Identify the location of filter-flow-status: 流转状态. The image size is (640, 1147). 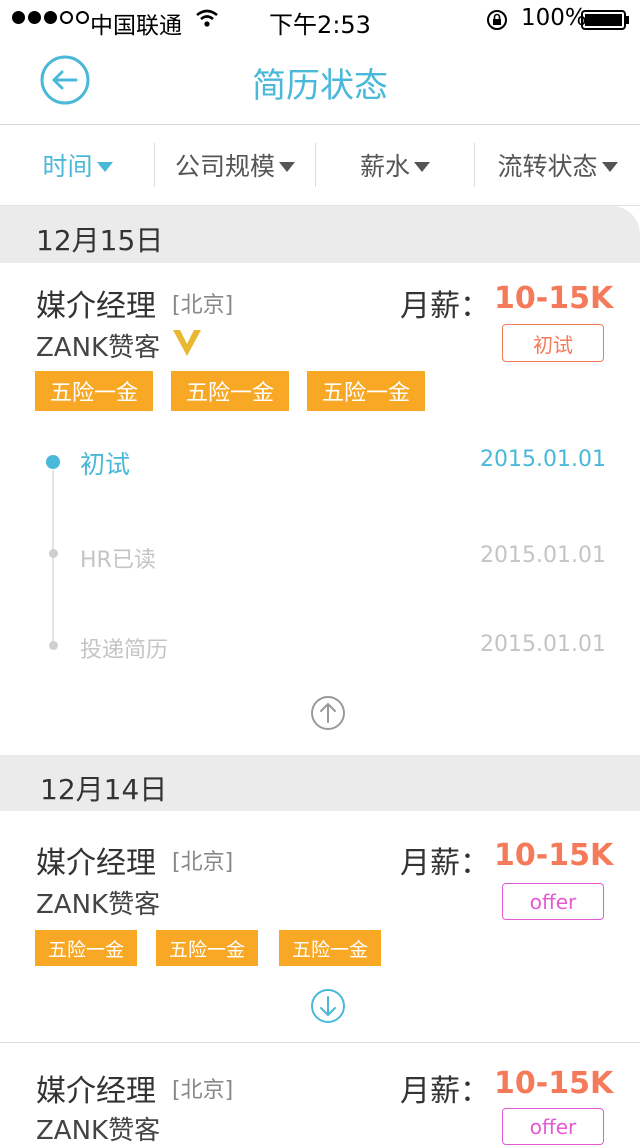
(557, 165).